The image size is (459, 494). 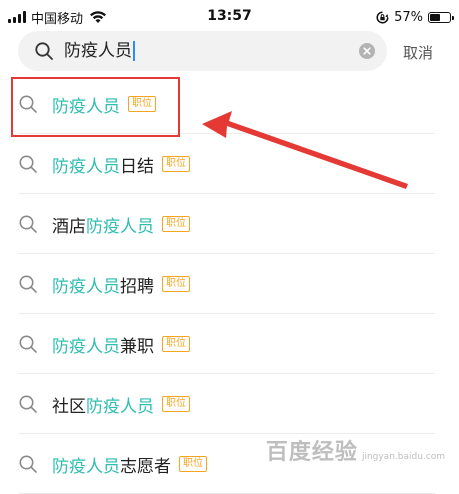 I want to click on watermark-url: jingyan.baidu.com, so click(x=403, y=457).